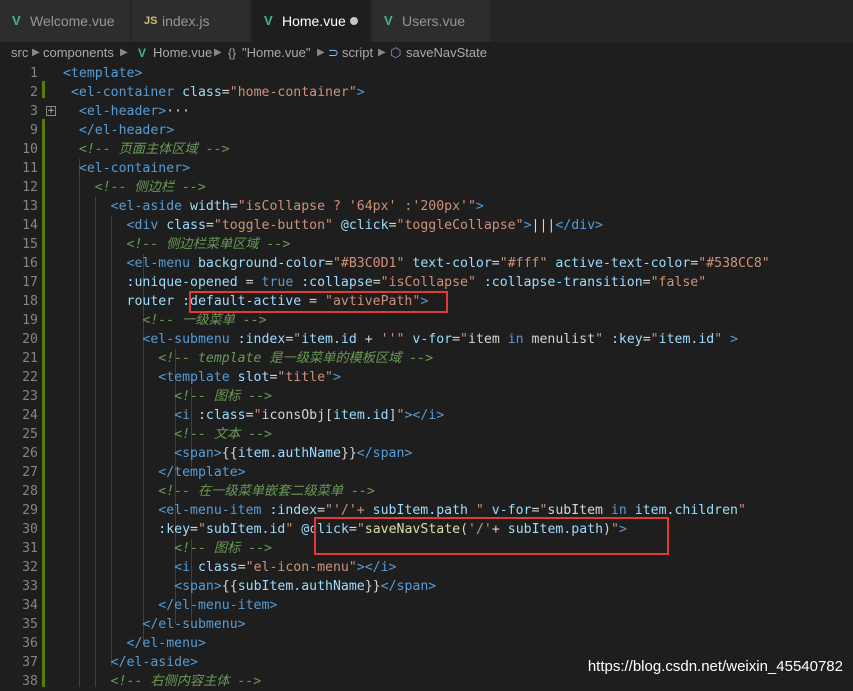 This screenshot has height=691, width=853. Describe the element at coordinates (356, 206) in the screenshot. I see `code-token: "isCollapse ? '64px' :'200px'"` at that location.